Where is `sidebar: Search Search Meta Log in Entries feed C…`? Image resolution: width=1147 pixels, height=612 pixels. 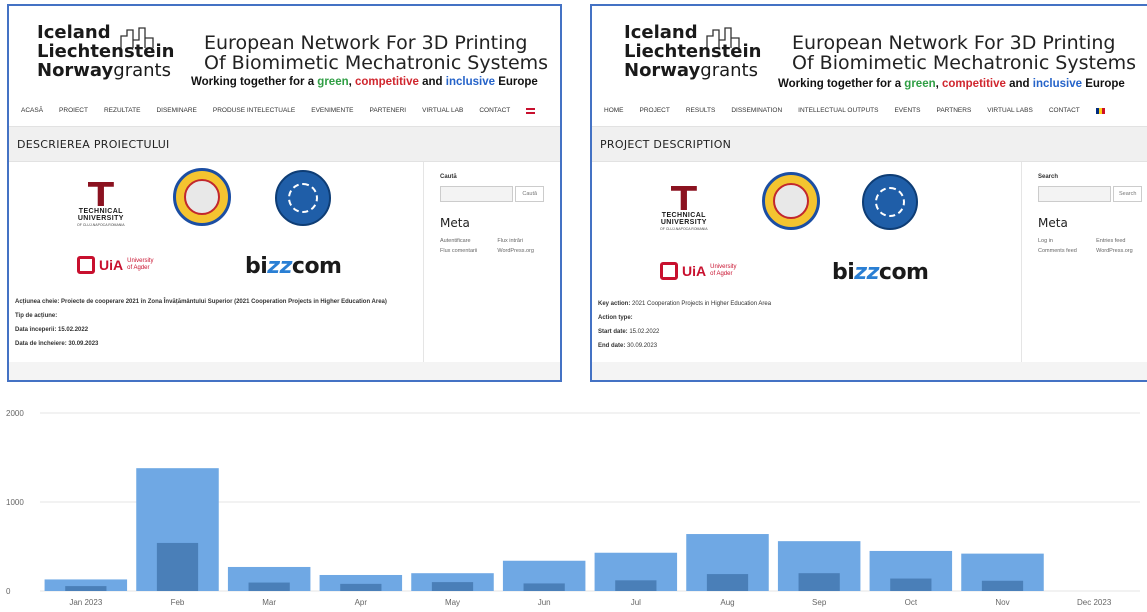 sidebar: Search Search Meta Log in Entries feed C… is located at coordinates (1084, 262).